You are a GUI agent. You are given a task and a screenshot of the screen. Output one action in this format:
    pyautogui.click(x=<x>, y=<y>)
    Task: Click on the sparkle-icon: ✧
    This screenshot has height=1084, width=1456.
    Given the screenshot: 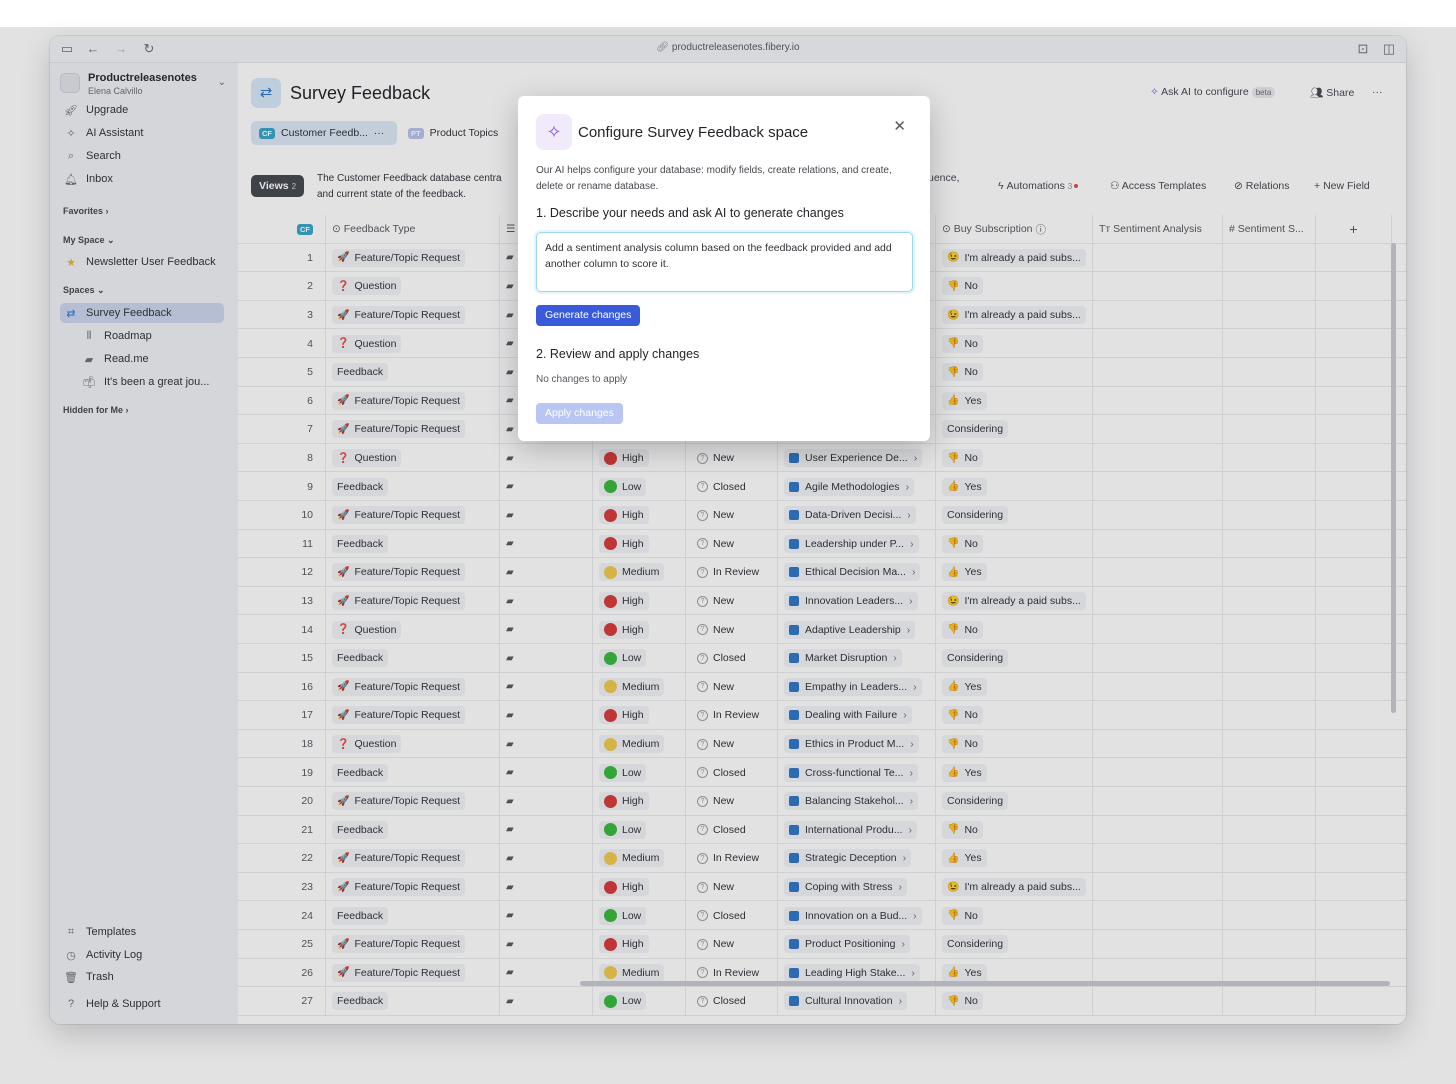 What is the action you would take?
    pyautogui.click(x=554, y=132)
    